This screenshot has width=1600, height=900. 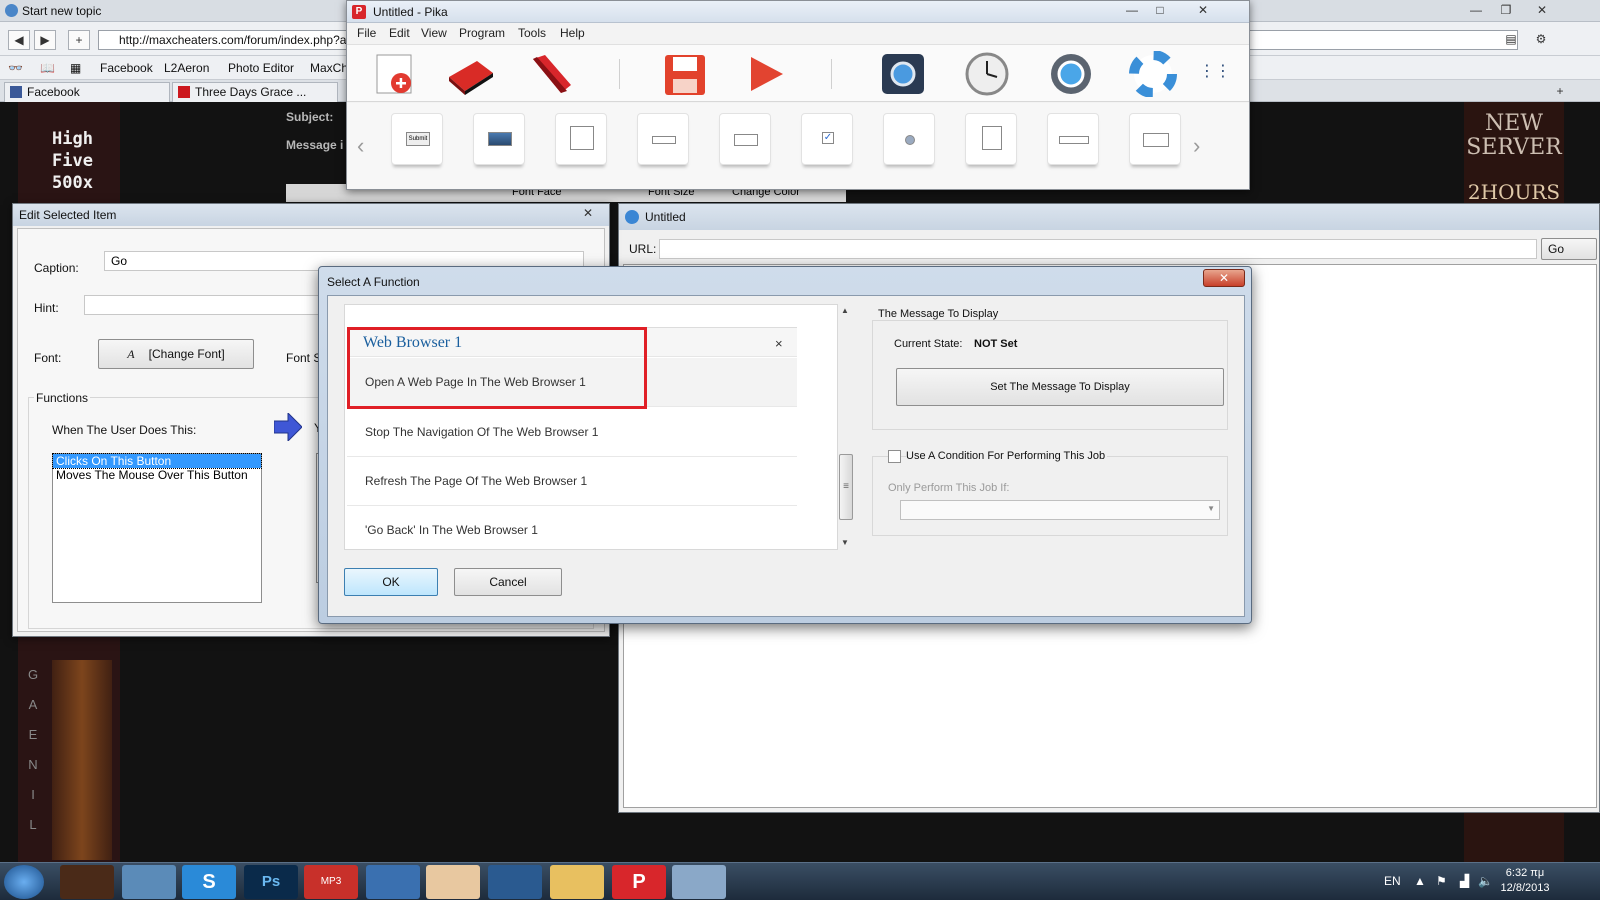 What do you see at coordinates (572, 527) in the screenshot?
I see `function-item-go-back: 'Go Back' In The Web Browser 1` at bounding box center [572, 527].